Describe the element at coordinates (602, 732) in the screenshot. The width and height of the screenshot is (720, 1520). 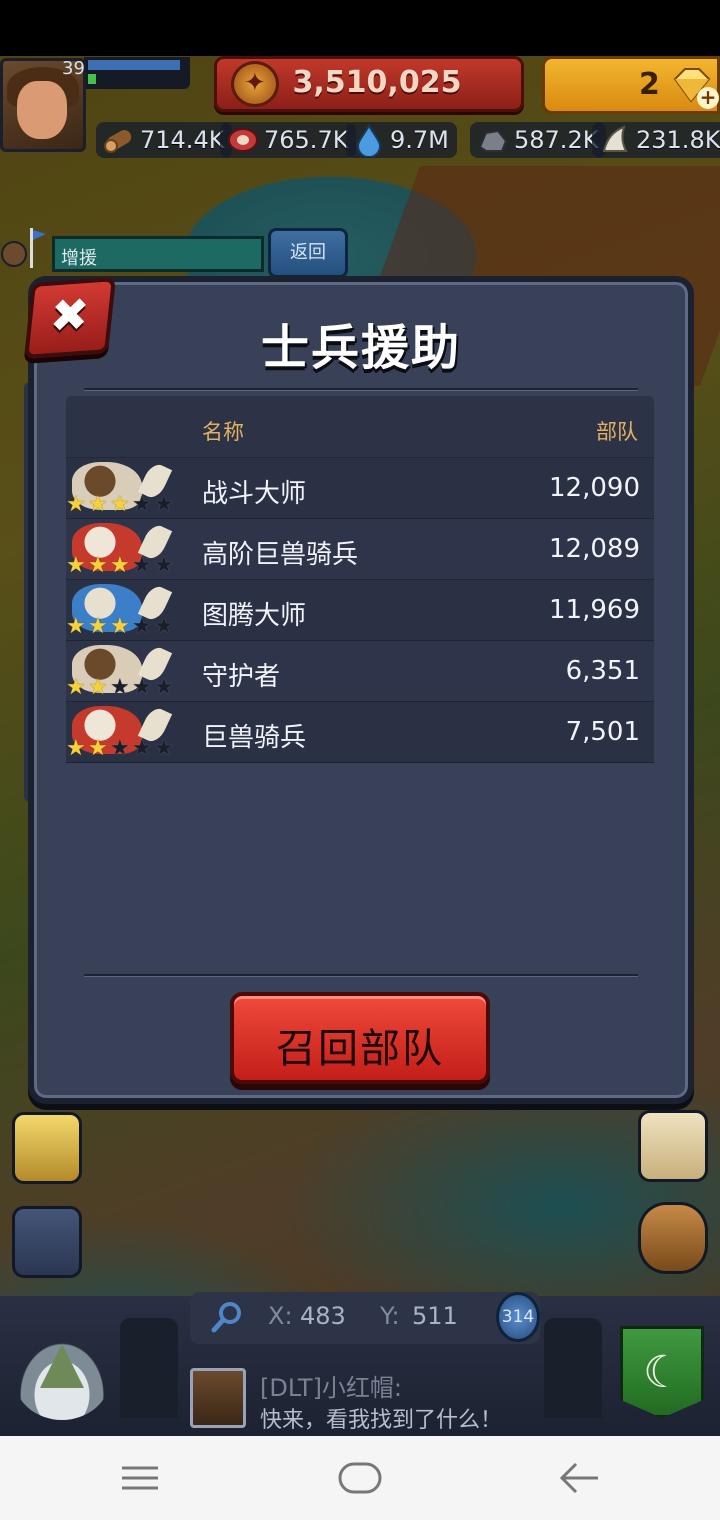
I see `unit-troop-count: 7,501` at that location.